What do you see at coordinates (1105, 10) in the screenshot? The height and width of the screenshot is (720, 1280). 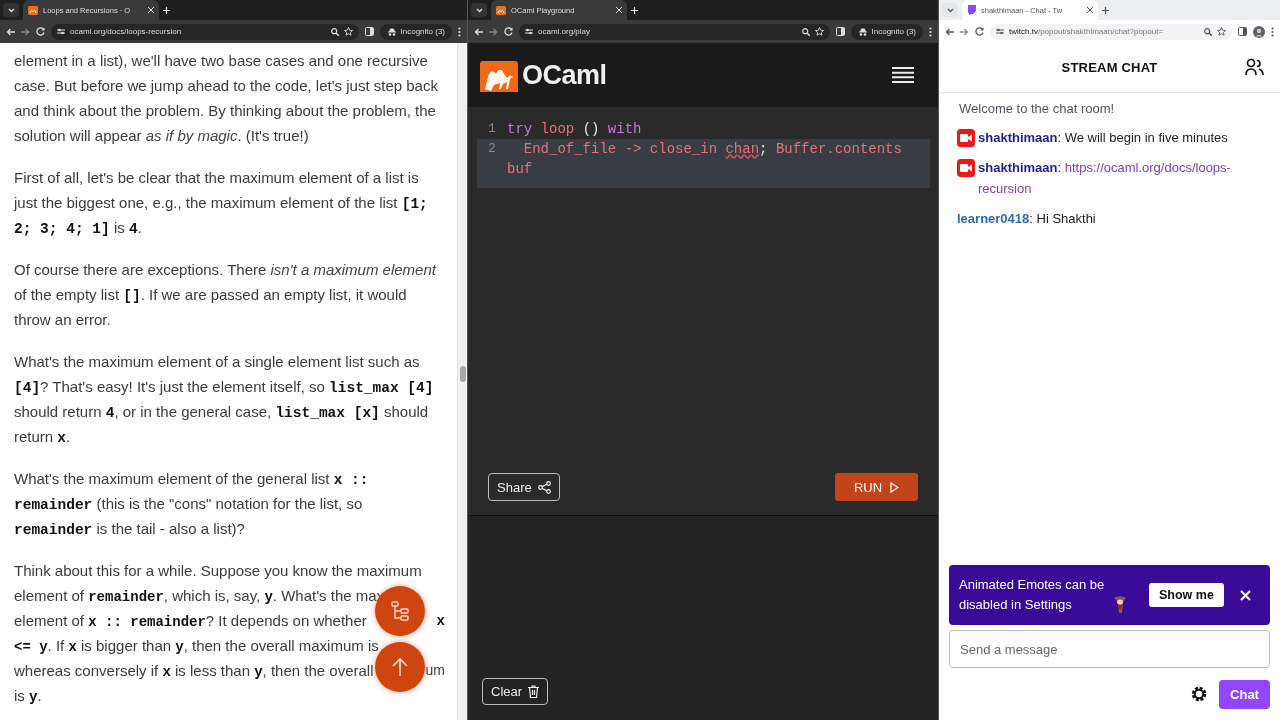 I see `new-tab-icon` at bounding box center [1105, 10].